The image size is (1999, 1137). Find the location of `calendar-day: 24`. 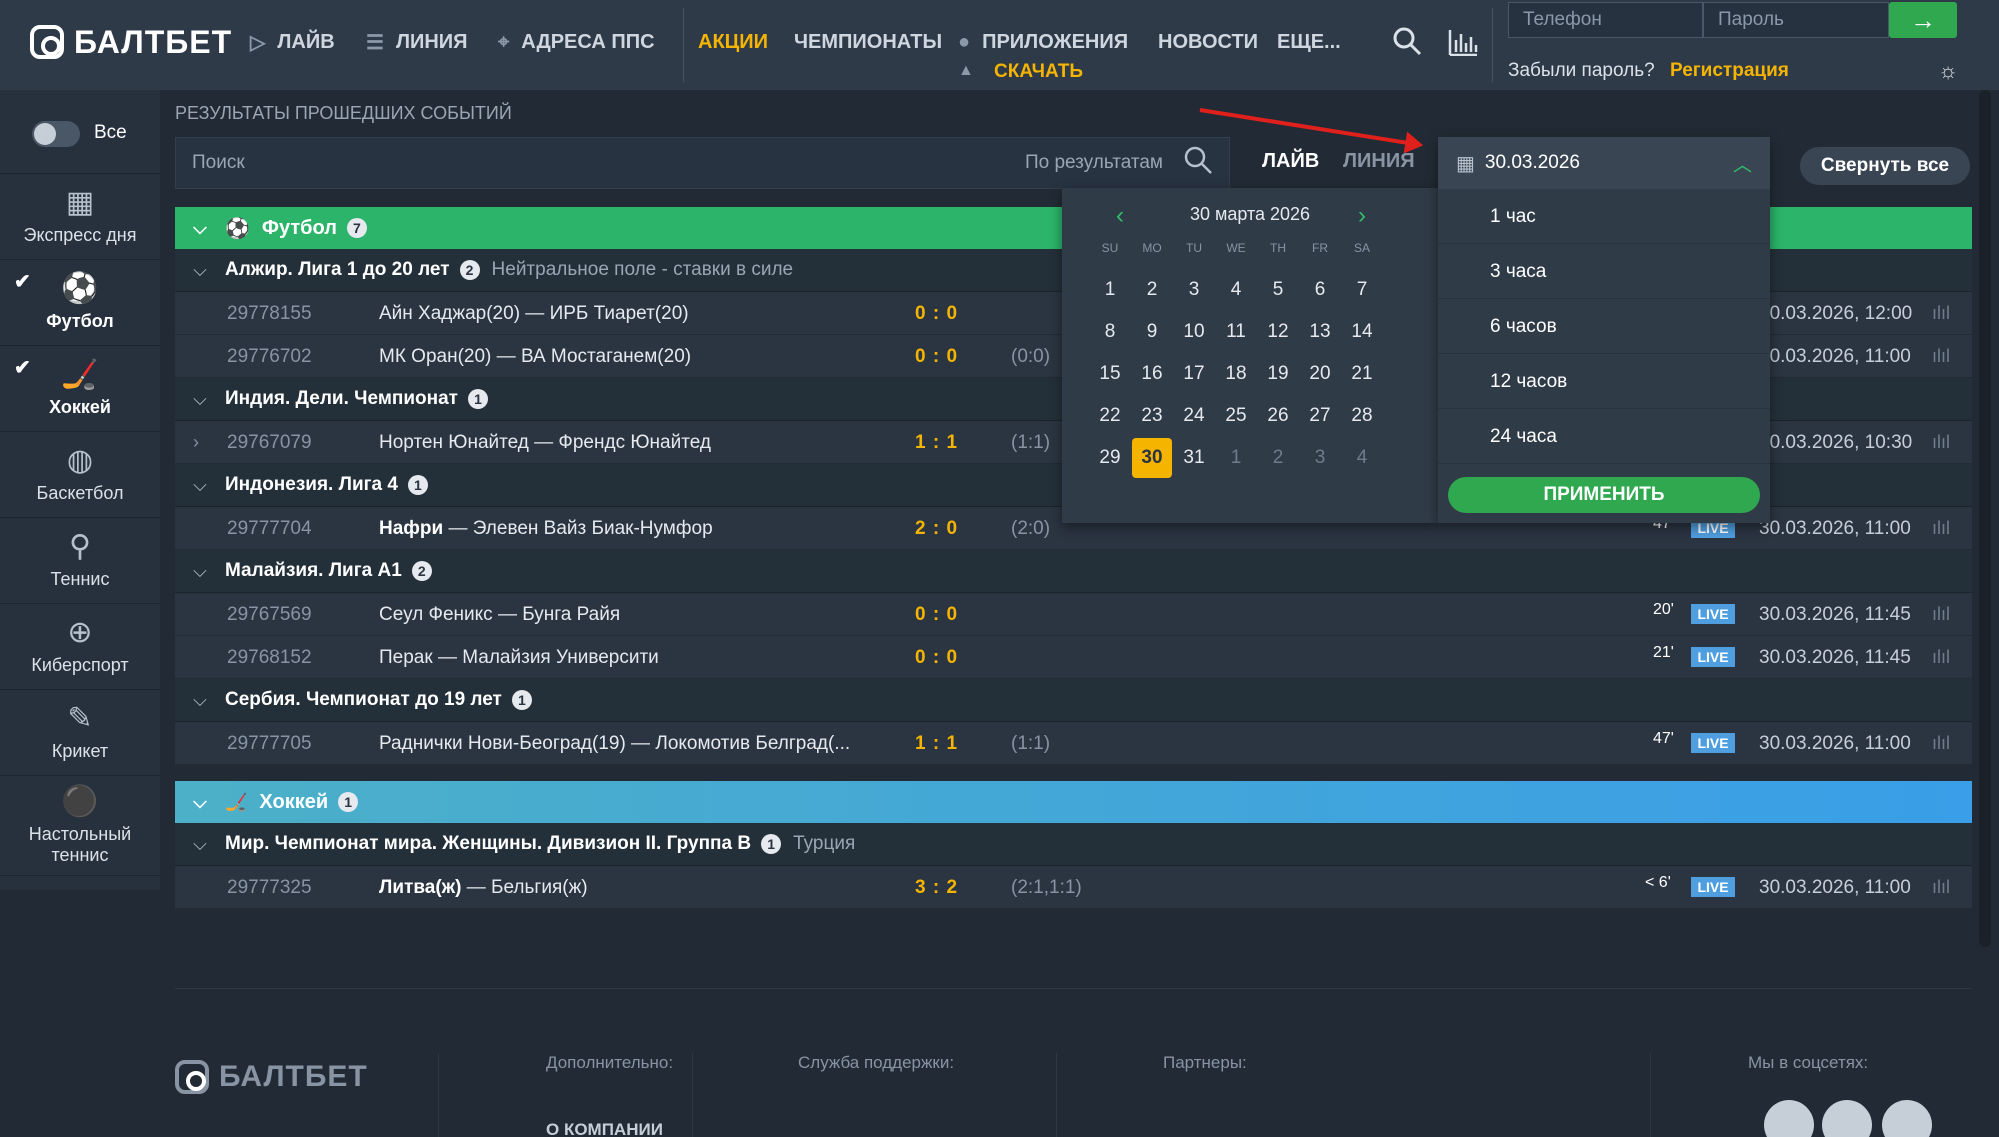

calendar-day: 24 is located at coordinates (1194, 416).